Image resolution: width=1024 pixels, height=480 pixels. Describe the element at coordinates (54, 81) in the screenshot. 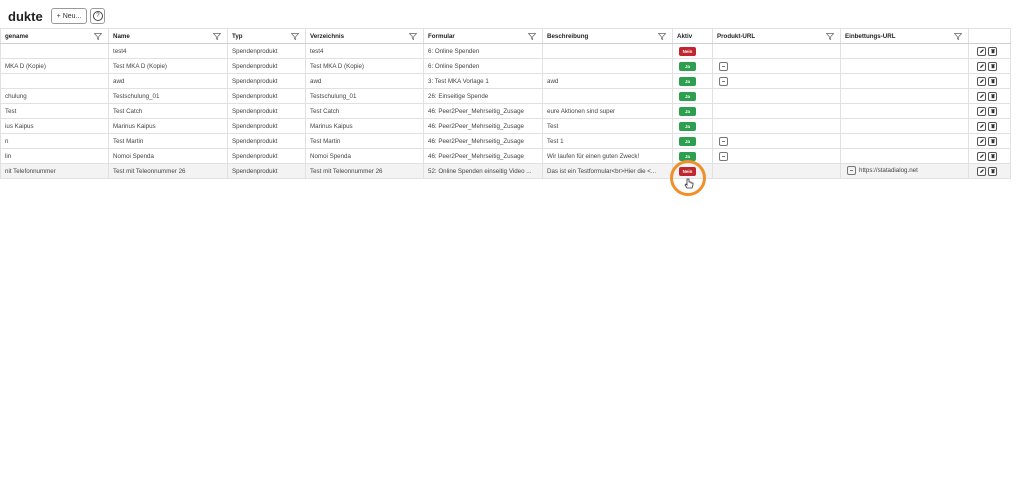

I see `cell-internal-name` at that location.